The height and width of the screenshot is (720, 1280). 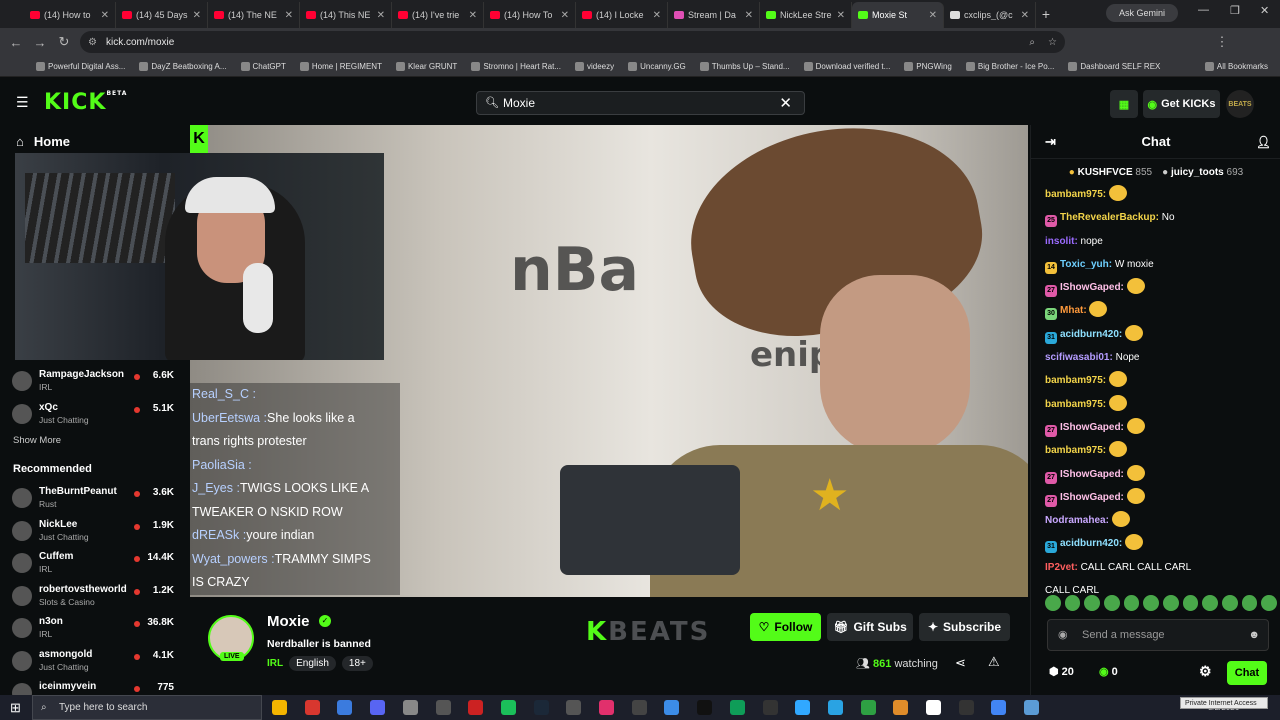 What do you see at coordinates (1061, 671) in the screenshot?
I see `channel-points: ⬢ 20` at bounding box center [1061, 671].